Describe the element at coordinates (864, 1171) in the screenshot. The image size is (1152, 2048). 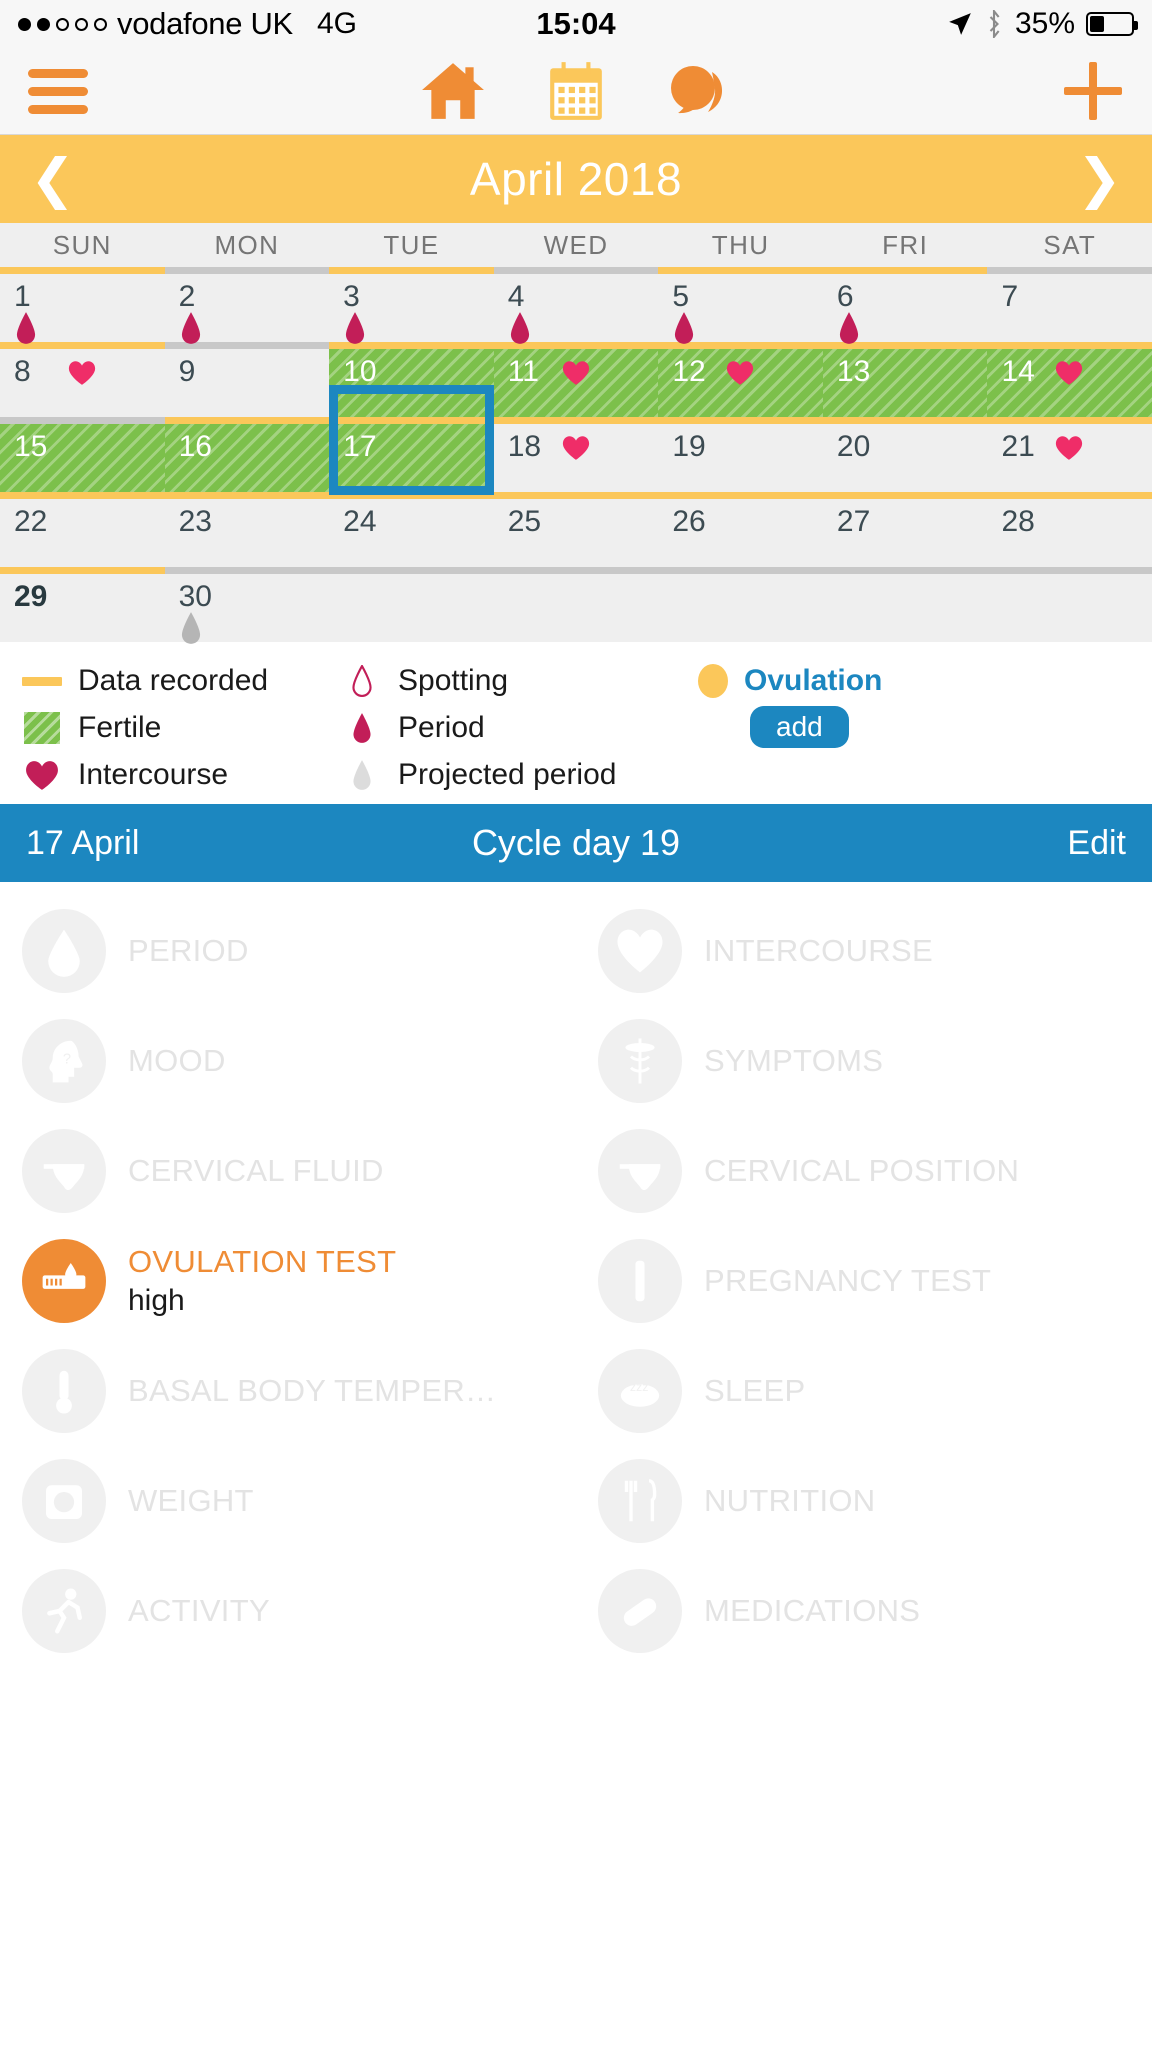
I see `tracker-item-cervical-position: CERVICAL POSITION` at that location.